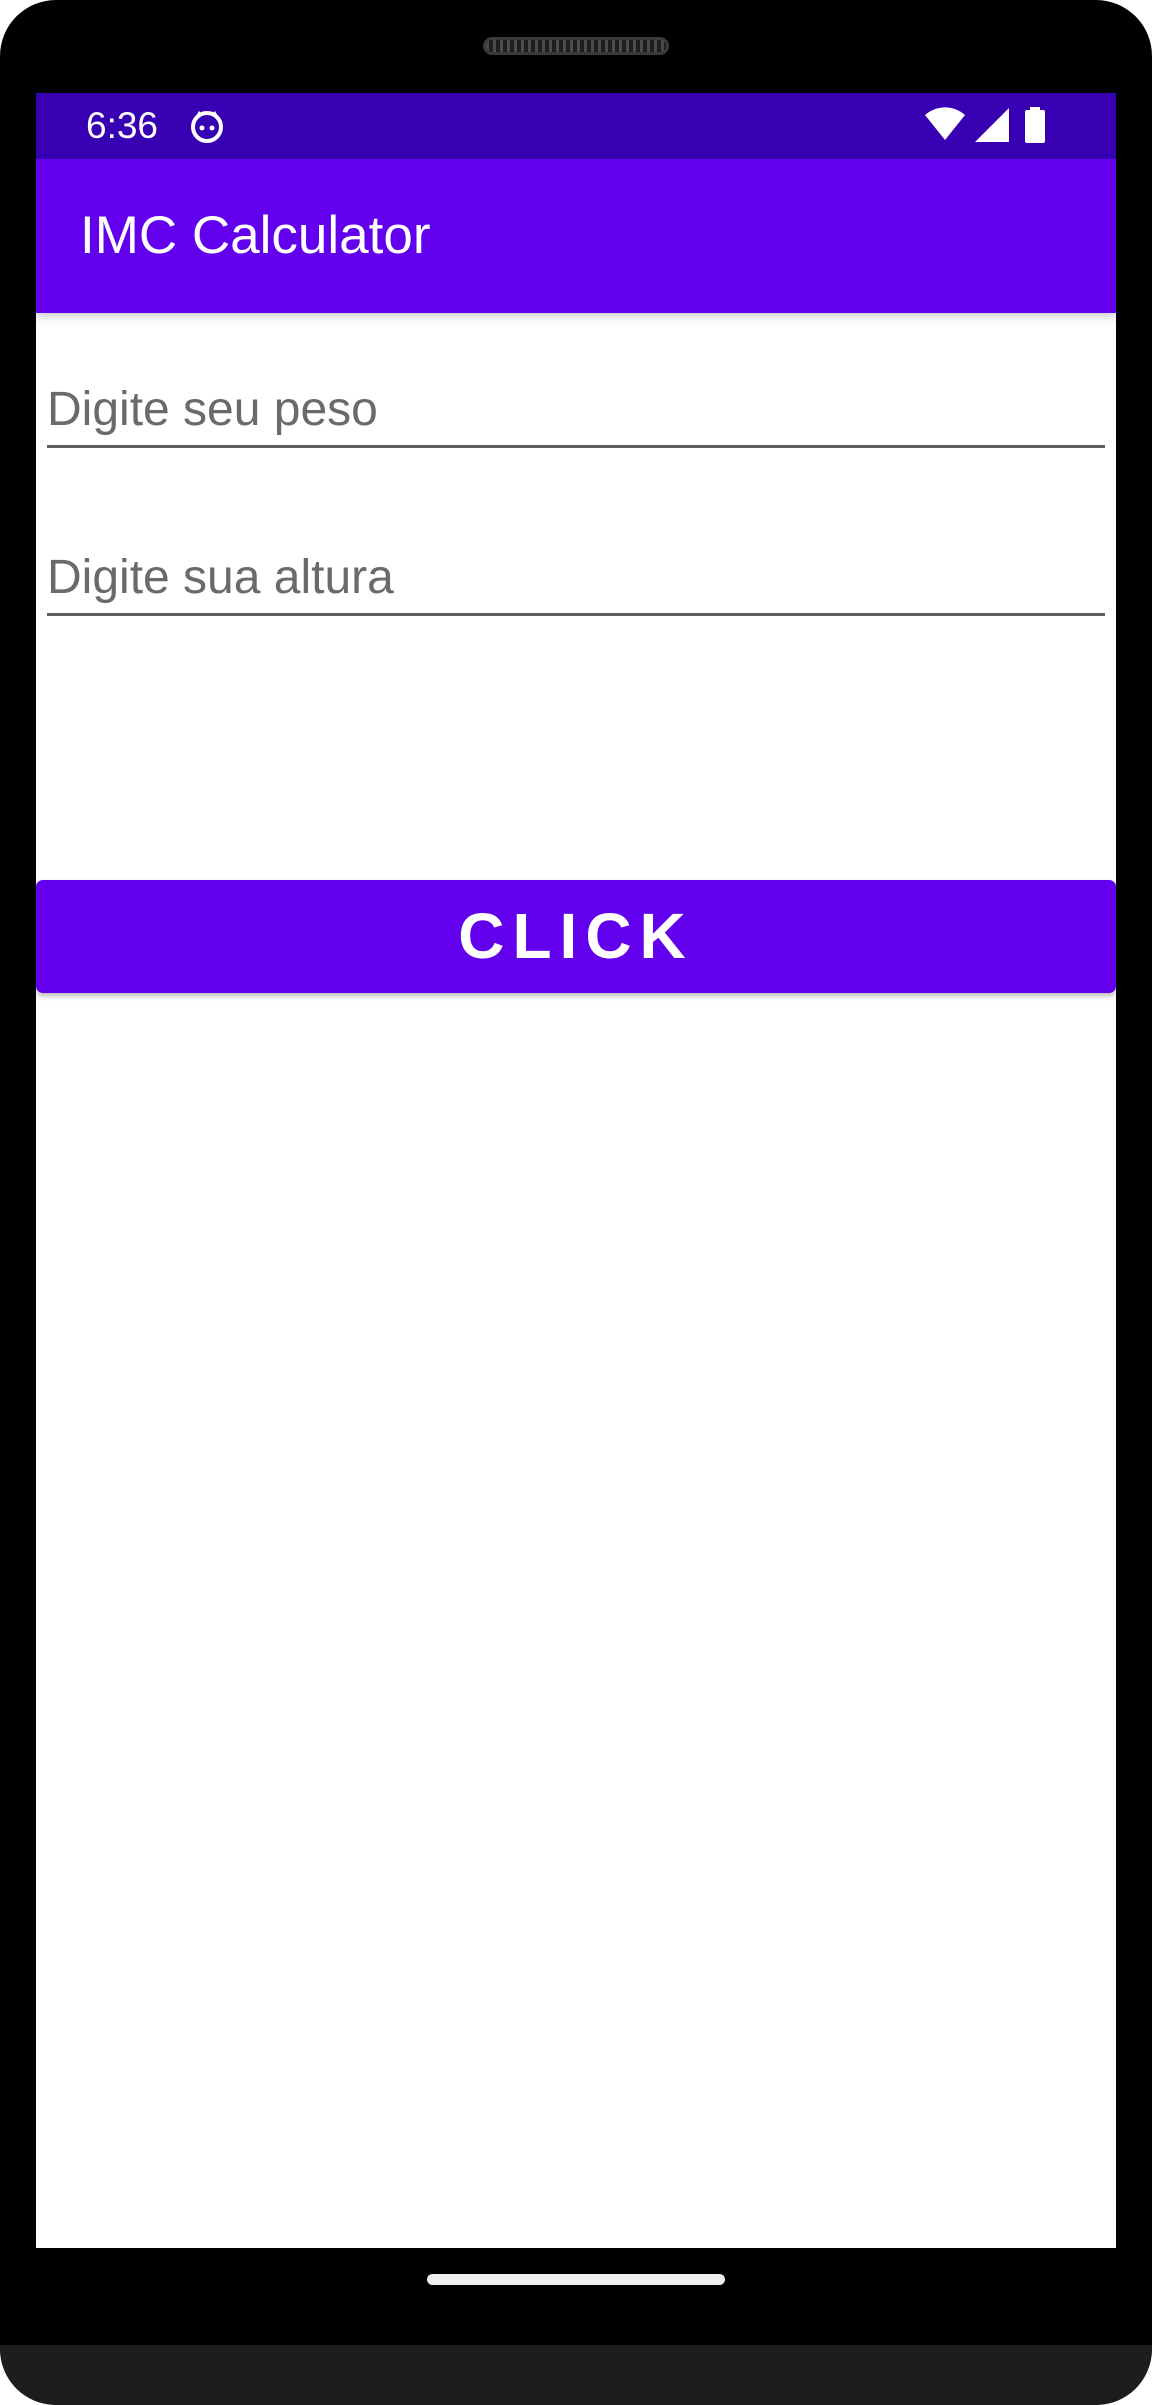 This screenshot has width=1152, height=2405. I want to click on weight-field, so click(576, 411).